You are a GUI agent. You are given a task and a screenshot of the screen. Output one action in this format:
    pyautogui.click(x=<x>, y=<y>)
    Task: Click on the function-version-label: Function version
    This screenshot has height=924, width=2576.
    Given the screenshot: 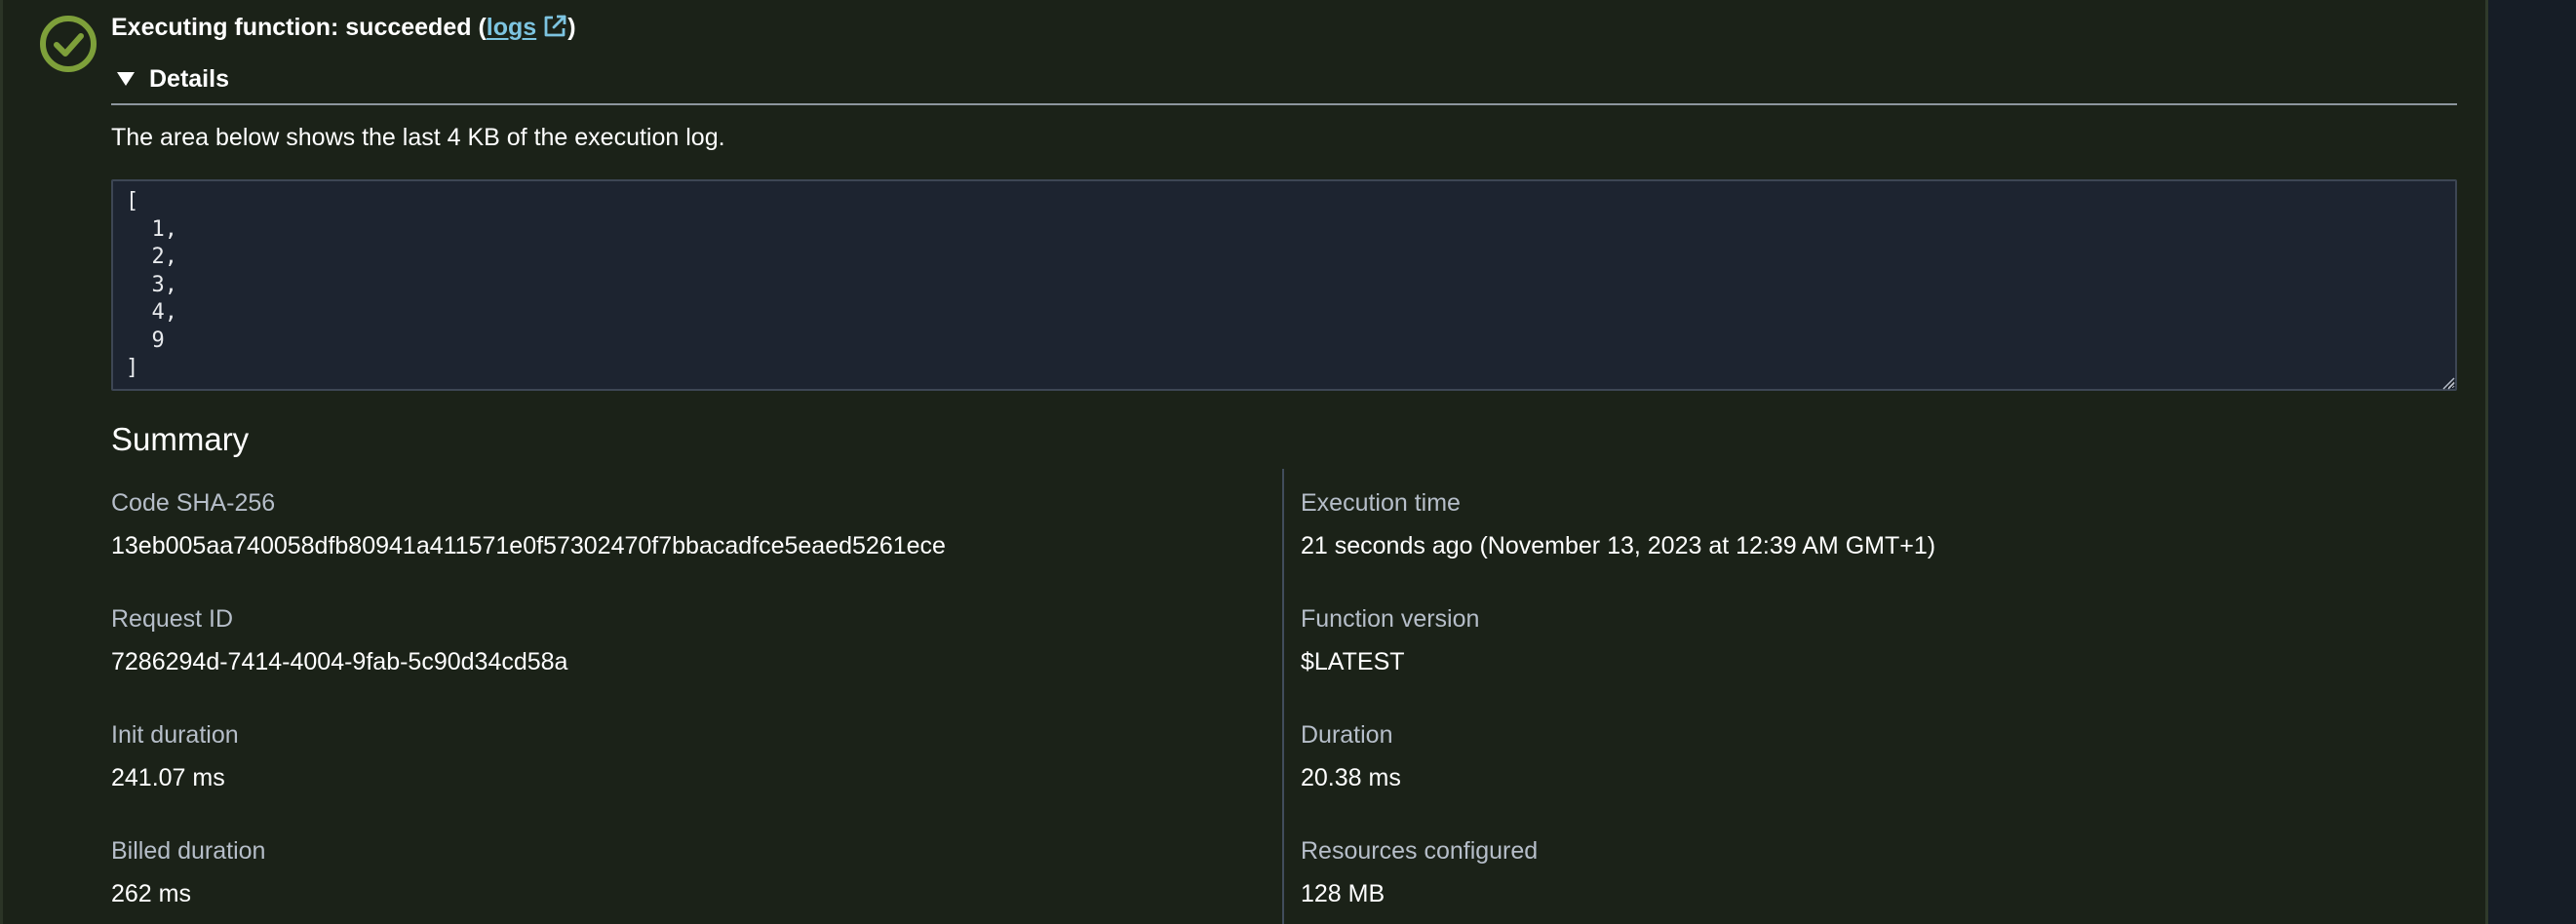 What is the action you would take?
    pyautogui.click(x=1390, y=619)
    